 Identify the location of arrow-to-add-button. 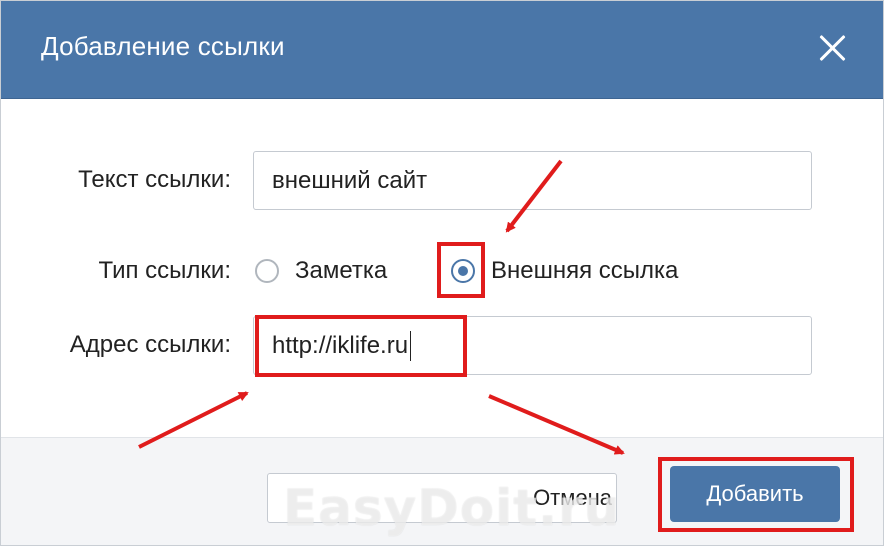
(556, 424).